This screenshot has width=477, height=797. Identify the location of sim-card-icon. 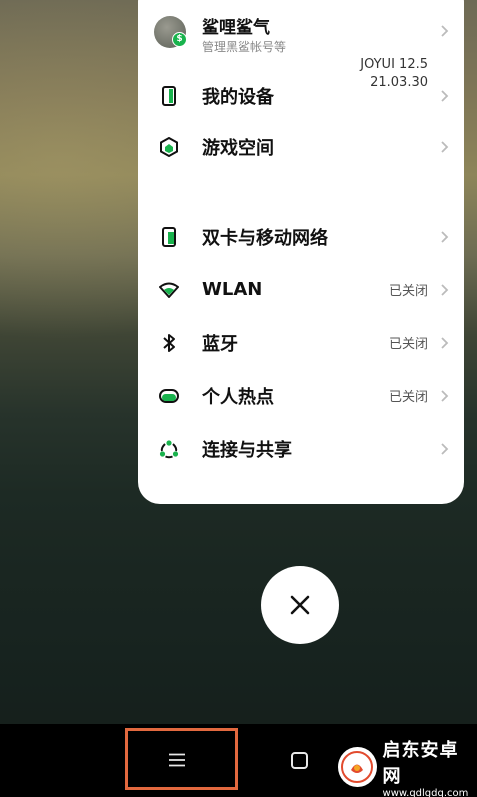
(169, 237).